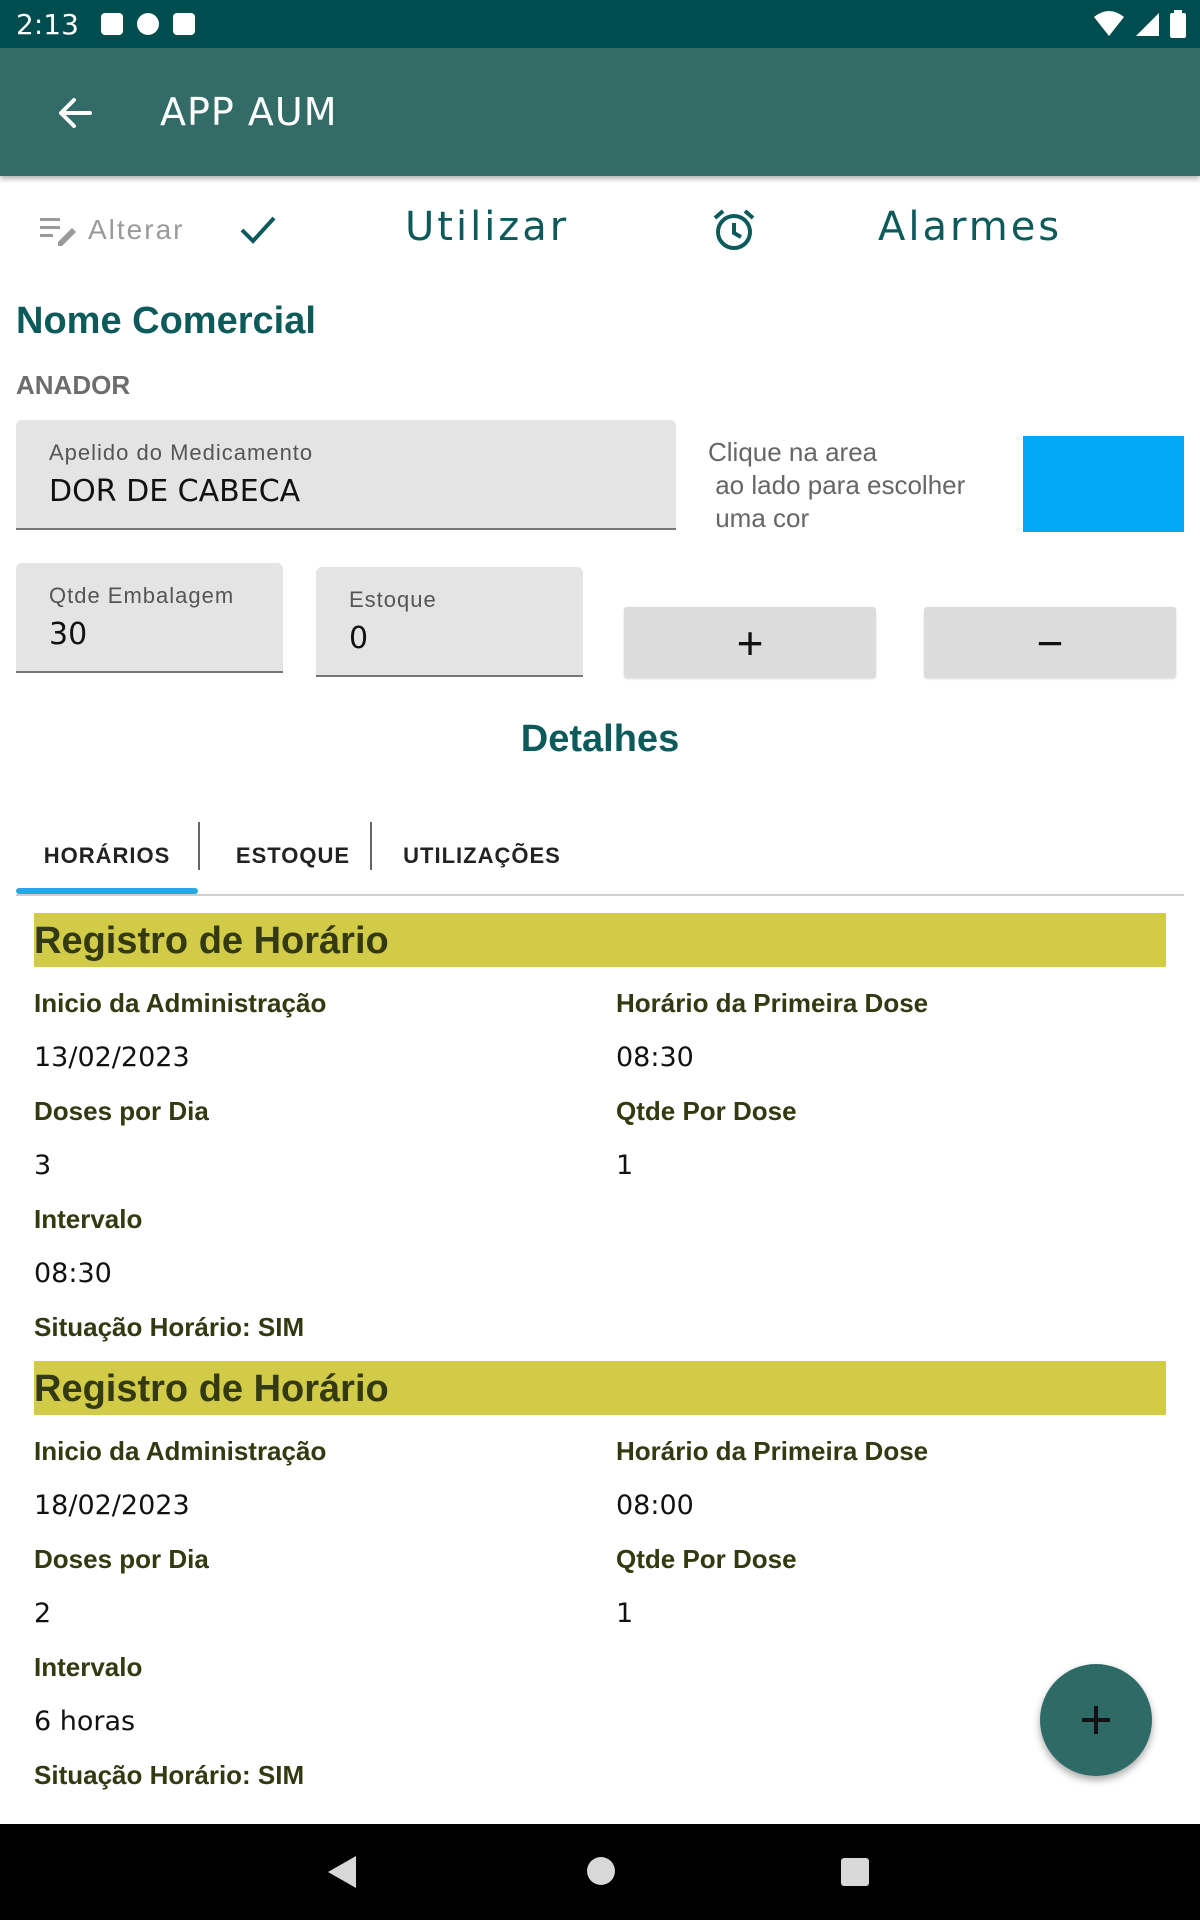 Image resolution: width=1200 pixels, height=1920 pixels. Describe the element at coordinates (1147, 24) in the screenshot. I see `signal-icon` at that location.